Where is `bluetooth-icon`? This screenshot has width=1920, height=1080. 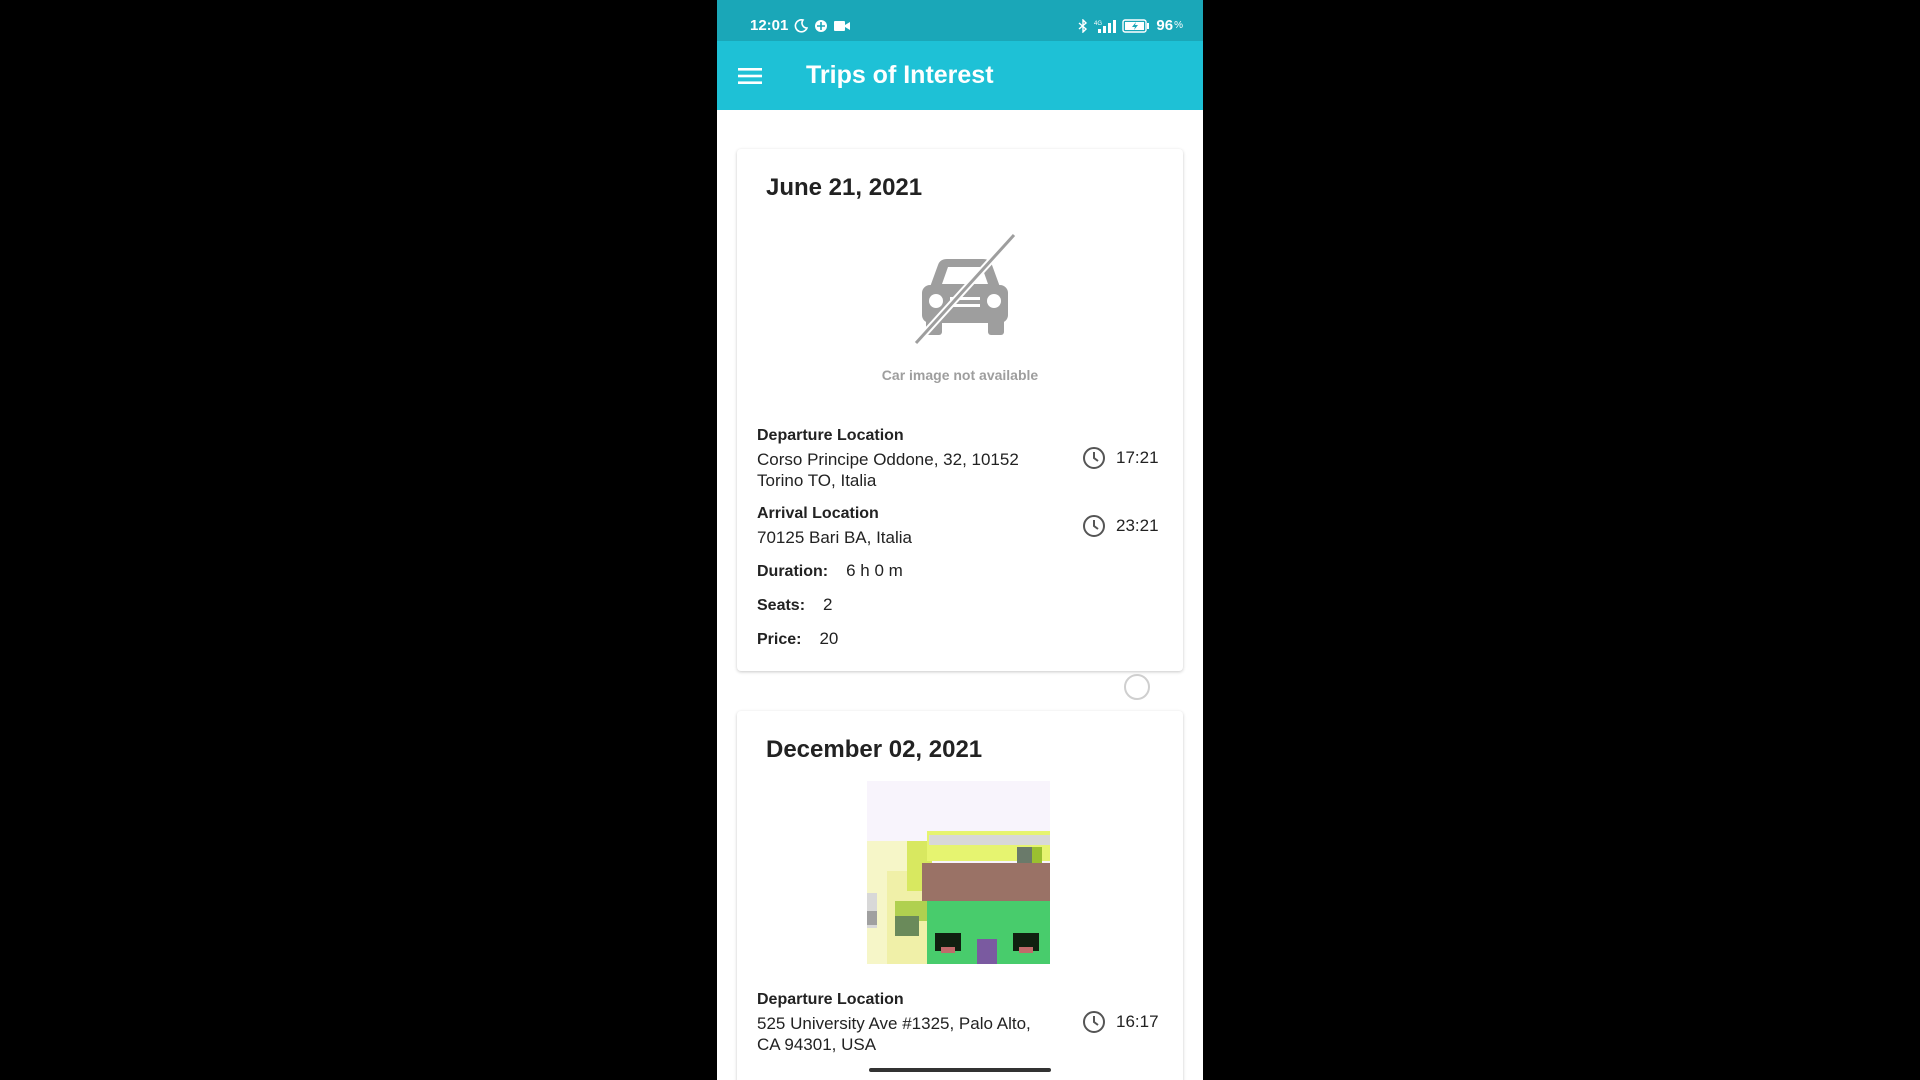 bluetooth-icon is located at coordinates (1083, 25).